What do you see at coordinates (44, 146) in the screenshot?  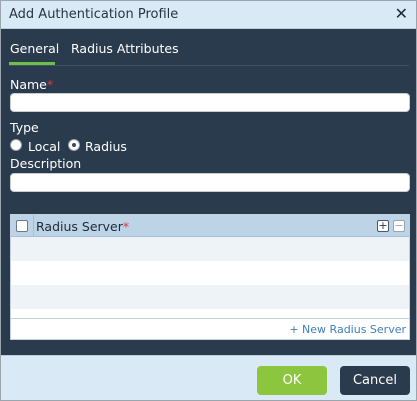 I see `type-local-label: Local` at bounding box center [44, 146].